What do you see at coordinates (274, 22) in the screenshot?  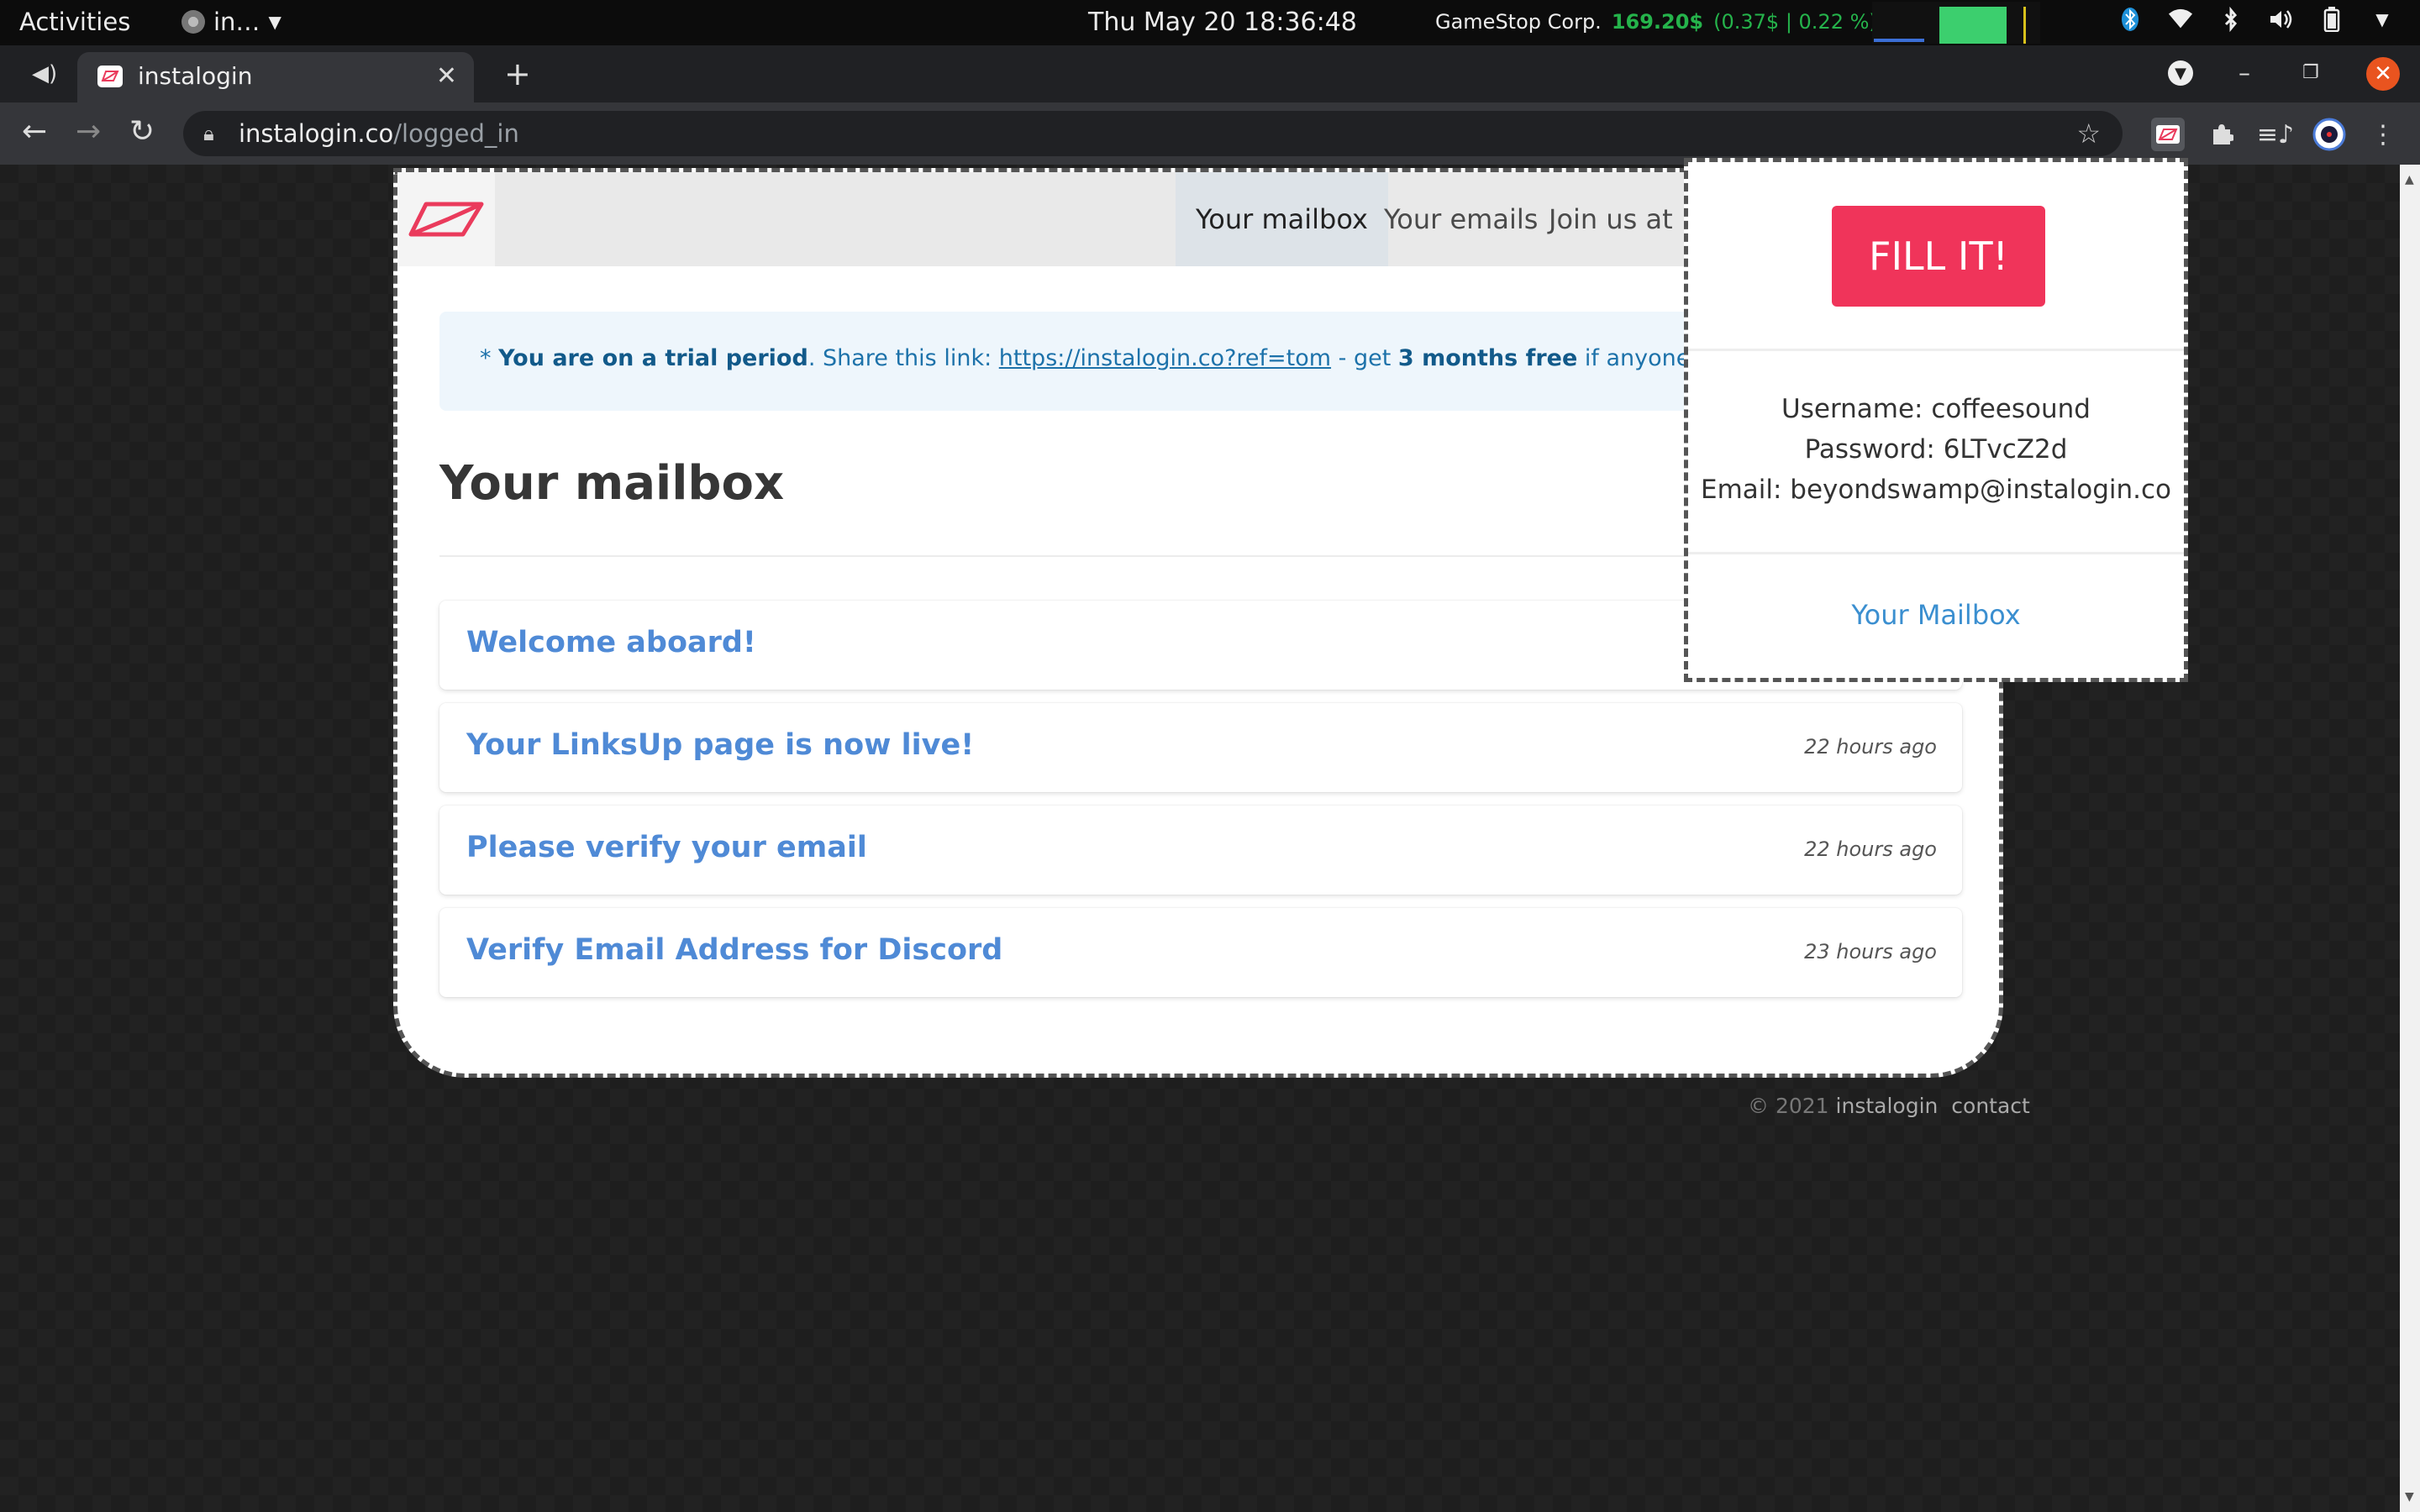 I see `chevron-down-icon: ▼` at bounding box center [274, 22].